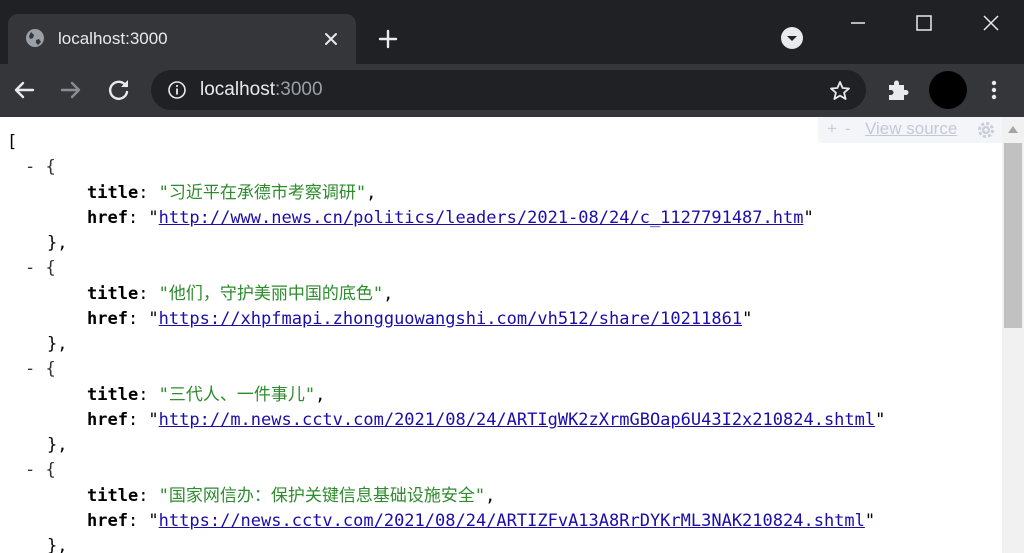 The height and width of the screenshot is (553, 1024). I want to click on browser-tab: localhost:3000, so click(182, 39).